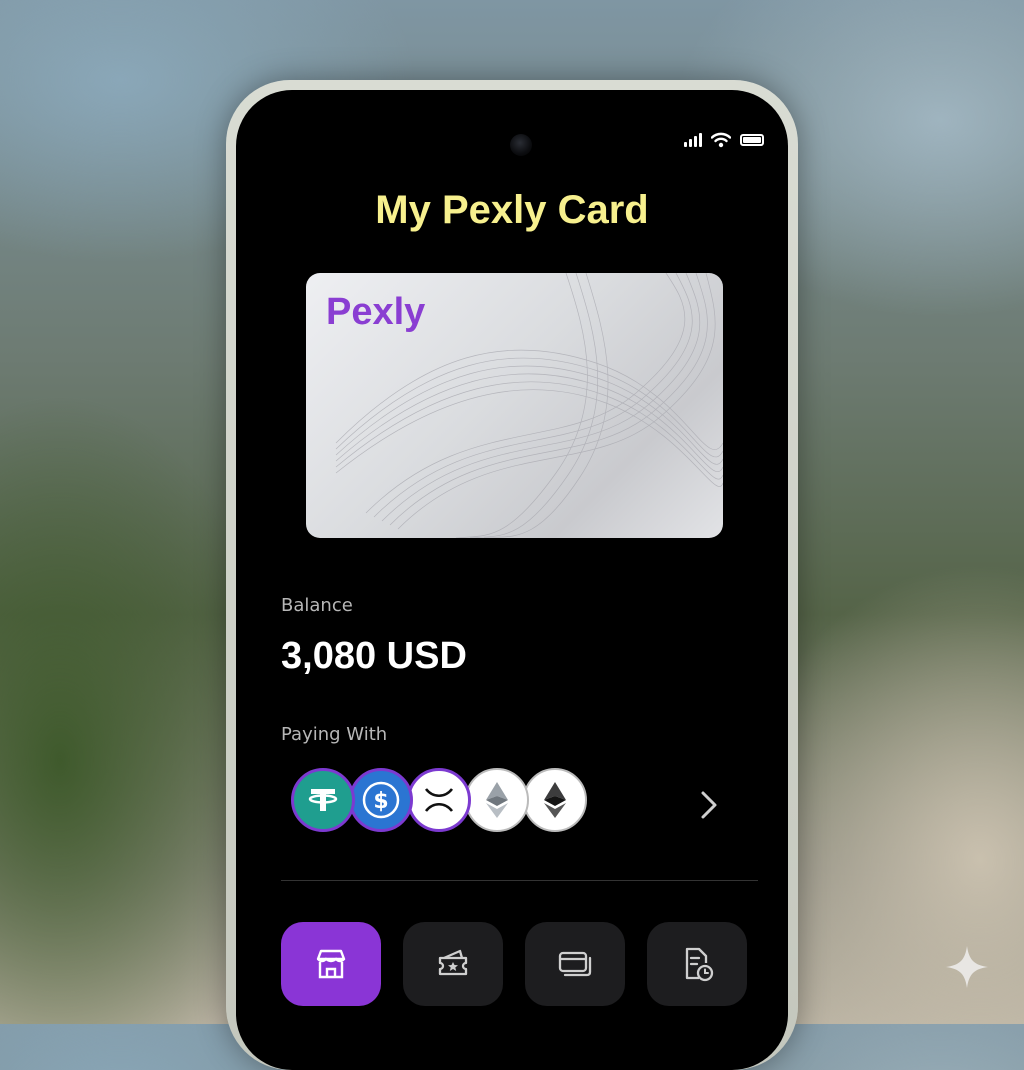 The height and width of the screenshot is (1070, 1024). Describe the element at coordinates (514, 405) in the screenshot. I see `pexly-card: Pexly` at that location.